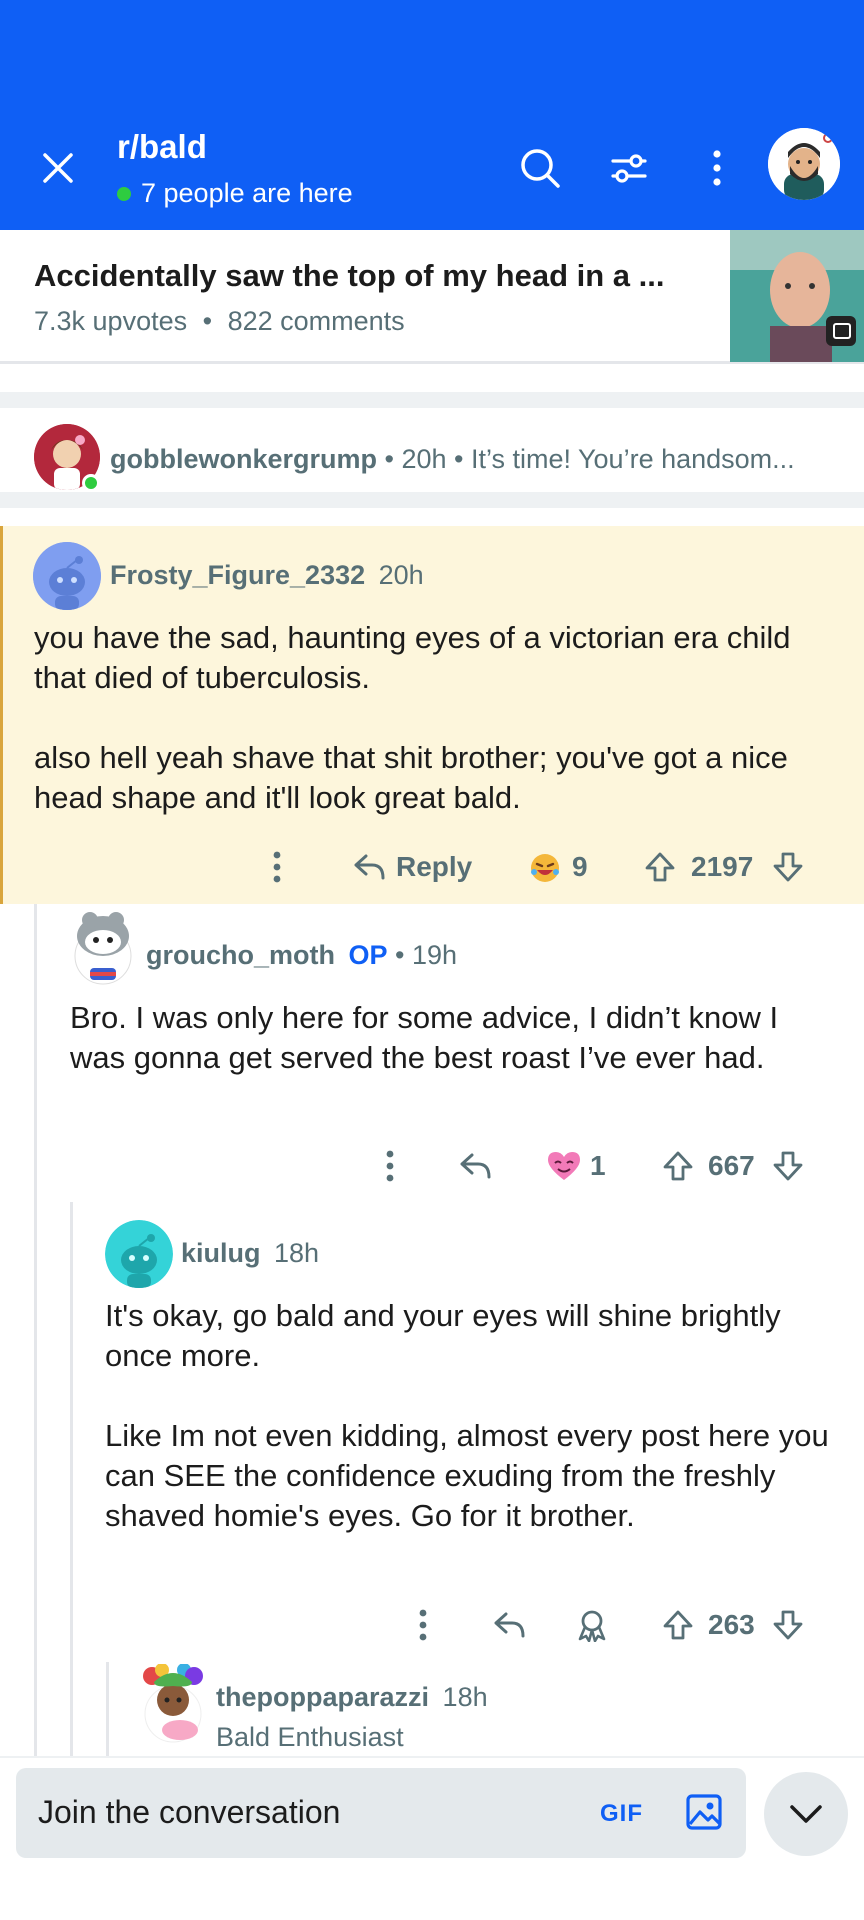  Describe the element at coordinates (432, 1166) in the screenshot. I see `comment-actions: 1 667` at that location.